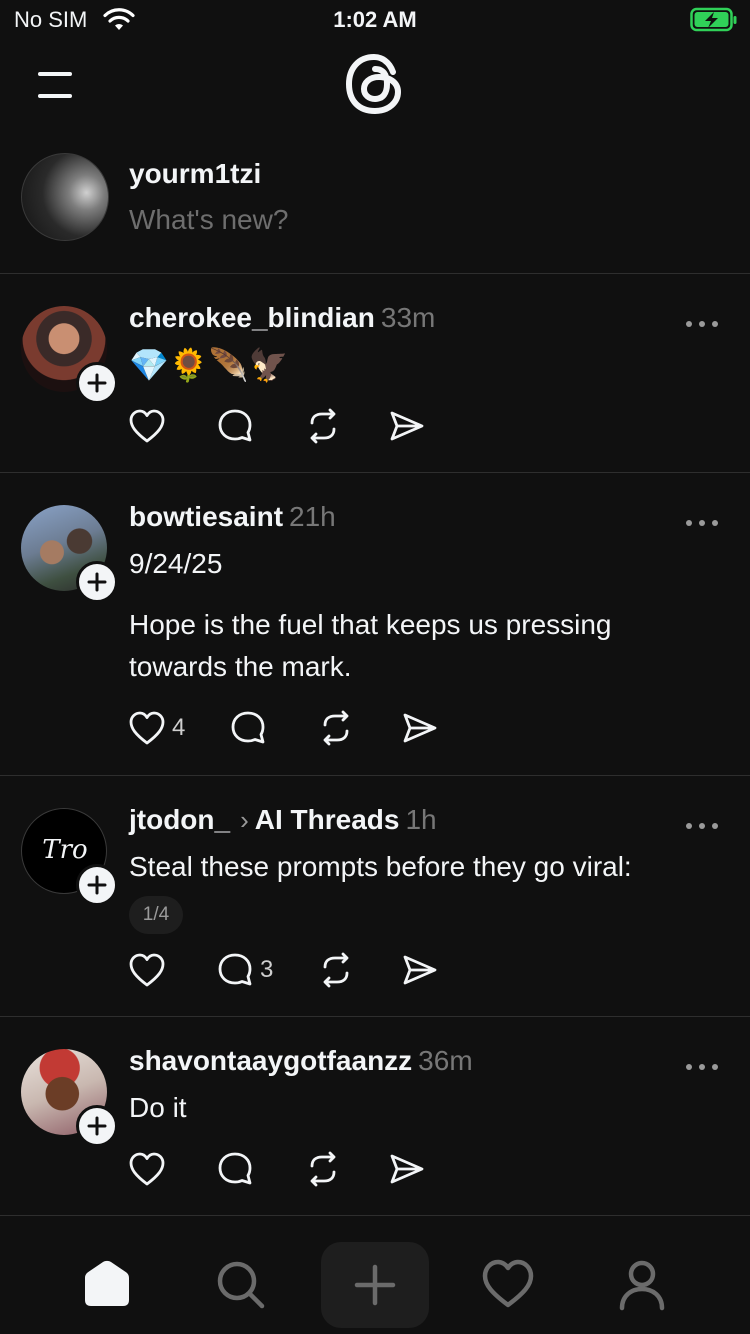 The width and height of the screenshot is (750, 1334). Describe the element at coordinates (283, 728) in the screenshot. I see `post-actions: 4` at that location.